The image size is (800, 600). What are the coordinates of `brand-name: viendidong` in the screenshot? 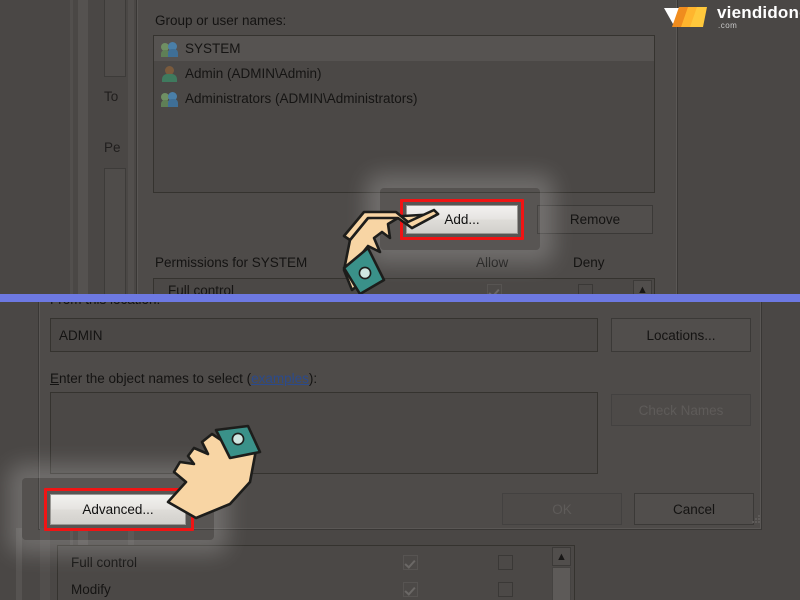 It's located at (758, 12).